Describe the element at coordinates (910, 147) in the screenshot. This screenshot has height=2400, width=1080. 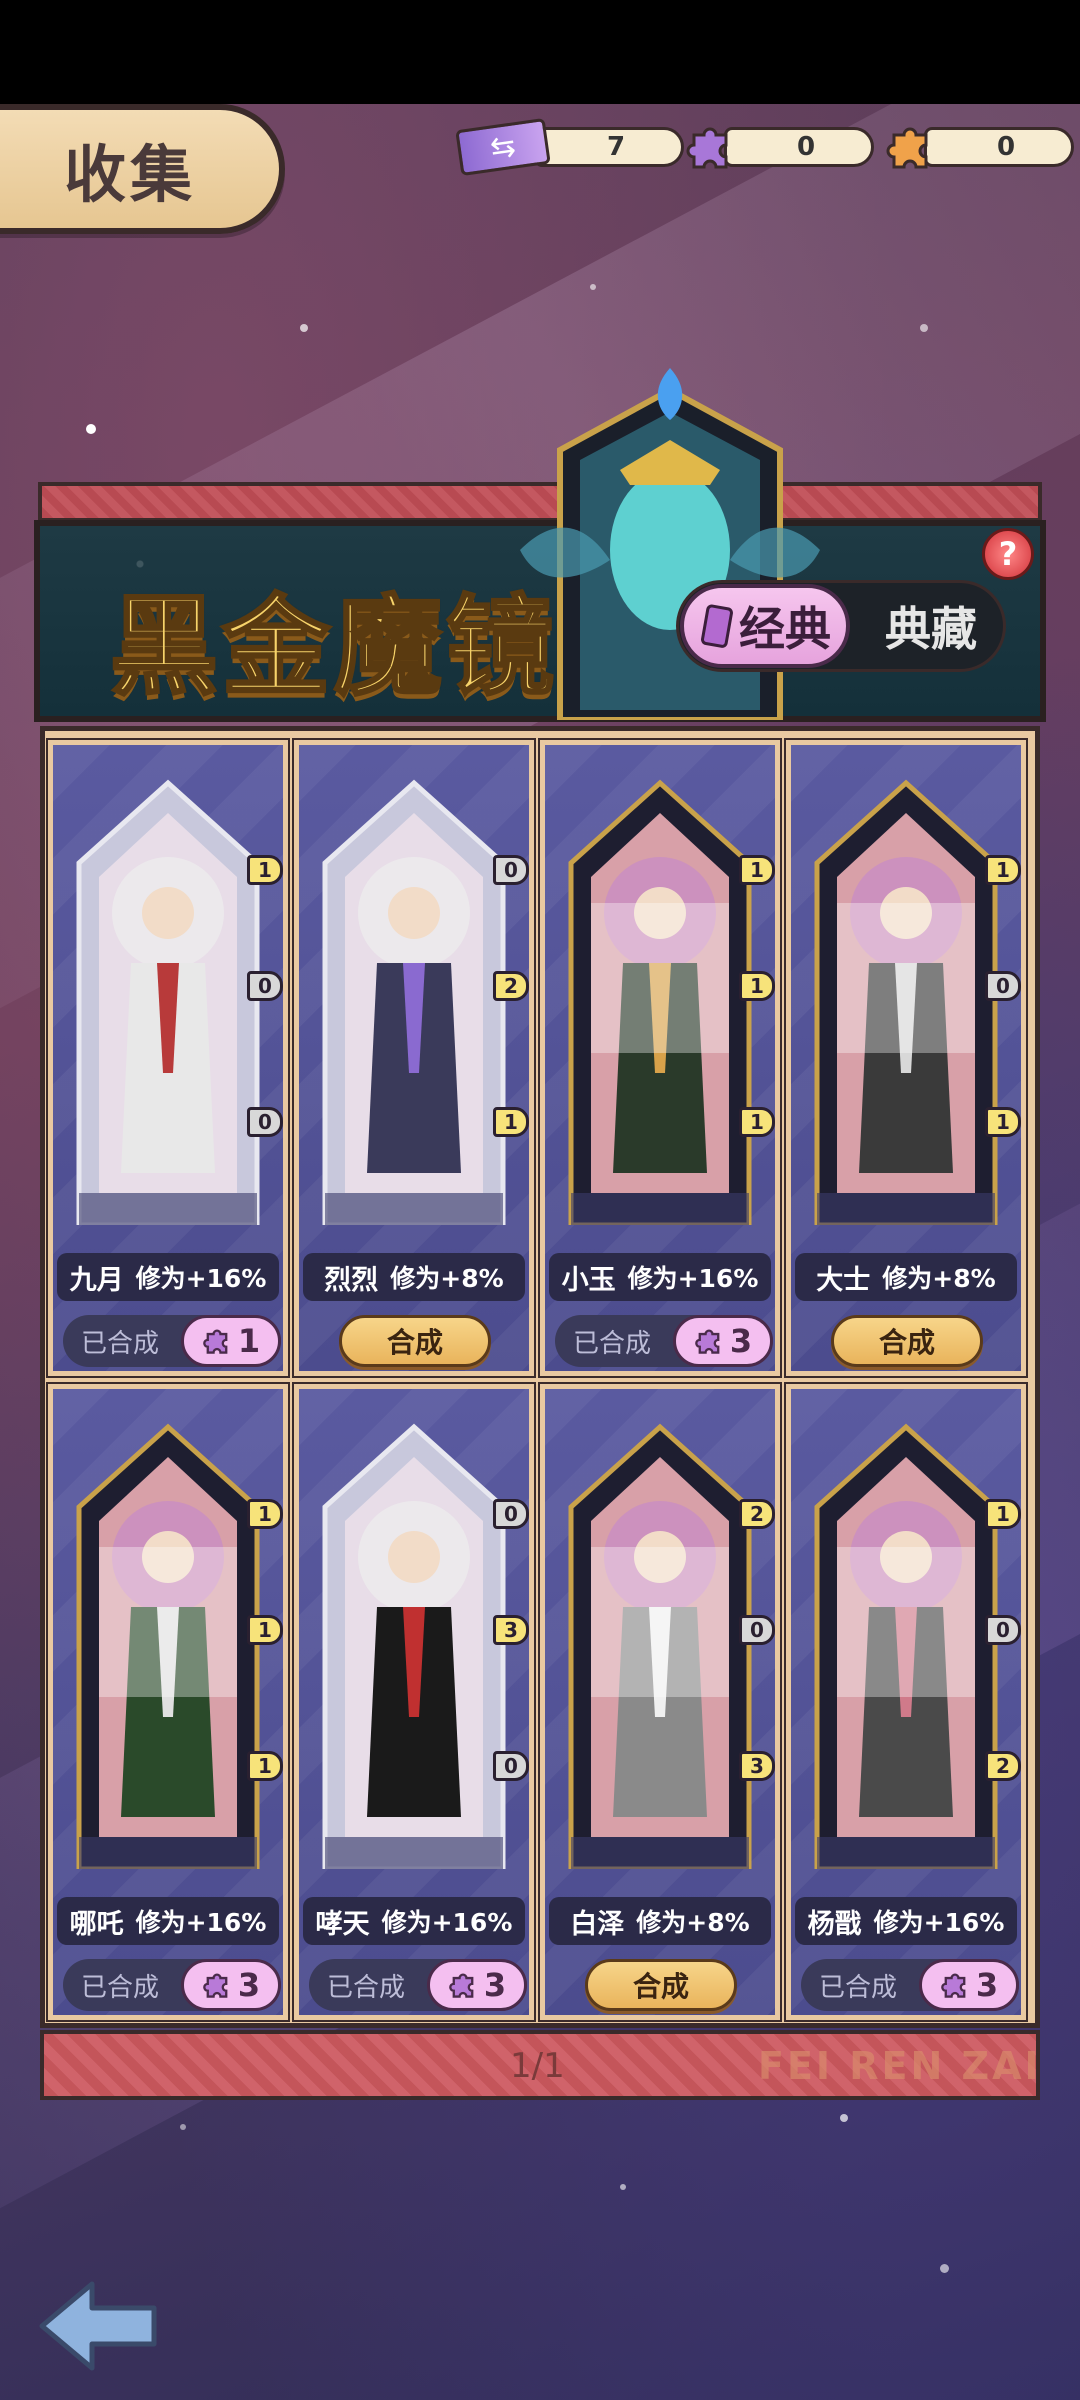
I see `orange-puzzle-icon` at that location.